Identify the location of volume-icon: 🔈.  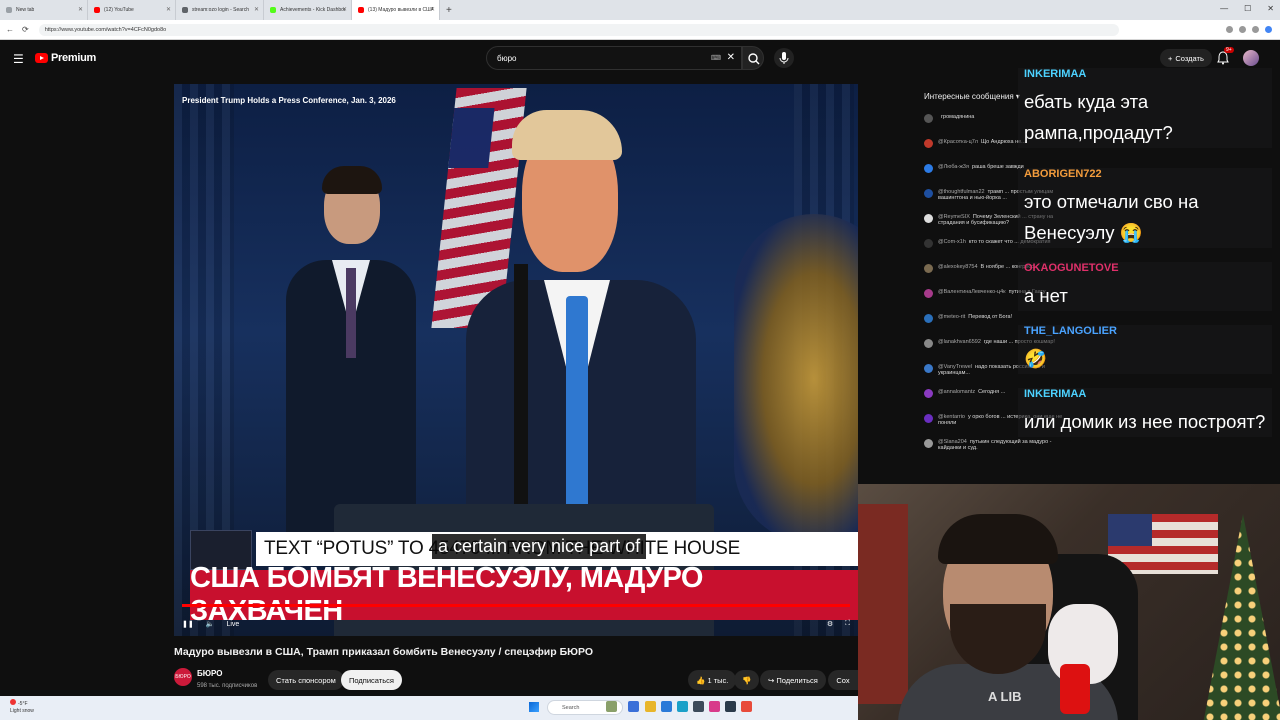
(210, 624).